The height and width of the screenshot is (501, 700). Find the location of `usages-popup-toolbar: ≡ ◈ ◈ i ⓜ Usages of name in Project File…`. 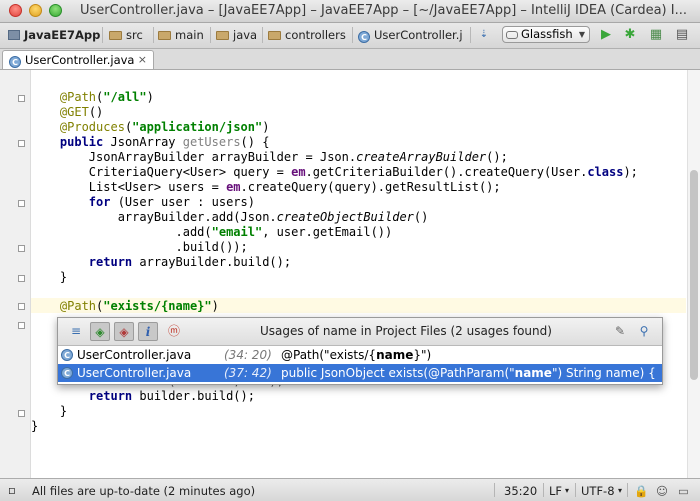

usages-popup-toolbar: ≡ ◈ ◈ i ⓜ Usages of name in Project File… is located at coordinates (360, 332).